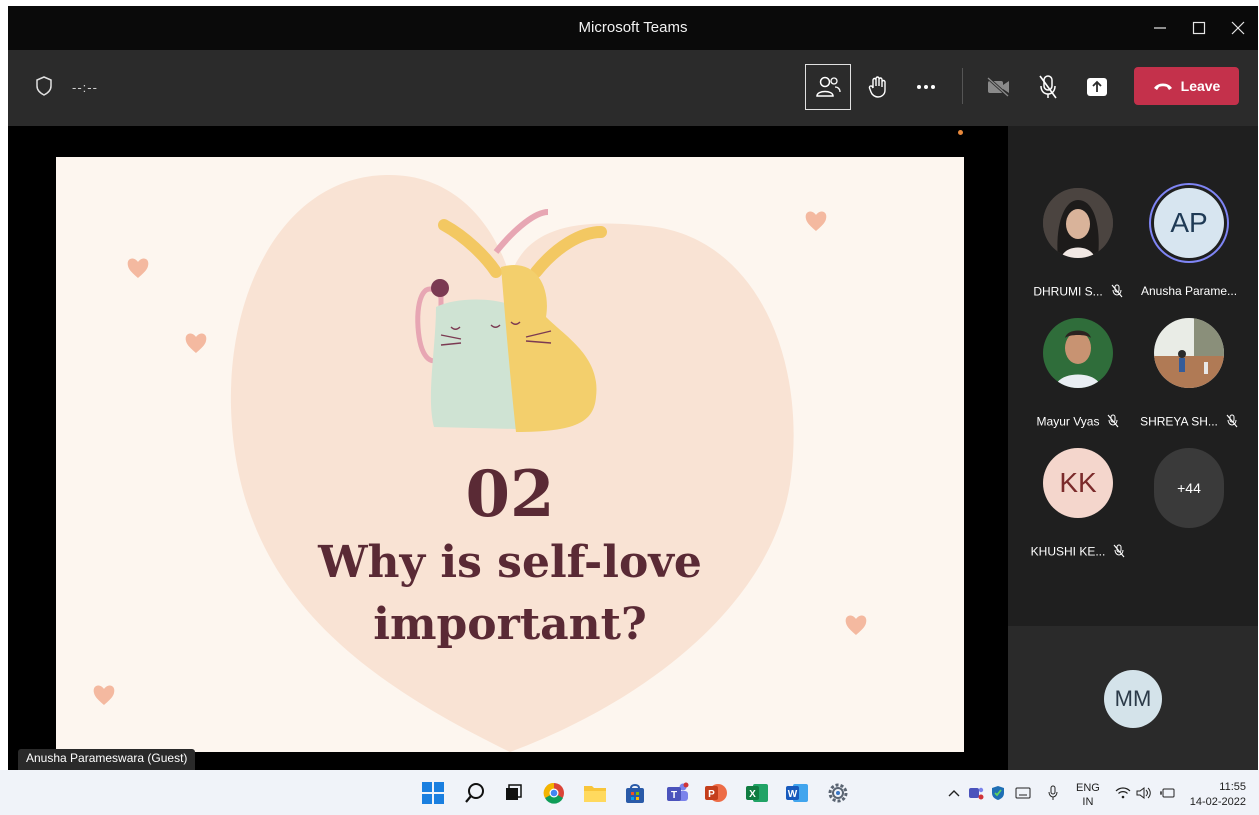 The image size is (1259, 815). I want to click on leave-button: Leave, so click(1186, 86).